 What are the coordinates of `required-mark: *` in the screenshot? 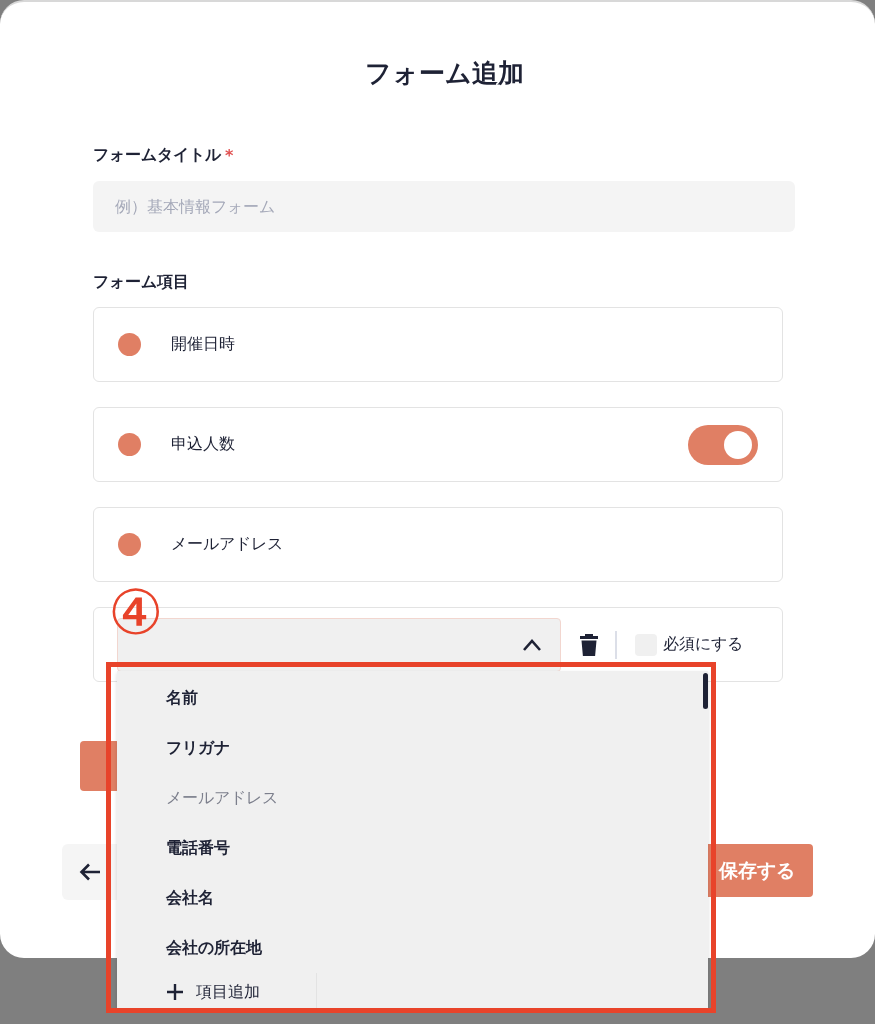 It's located at (229, 155).